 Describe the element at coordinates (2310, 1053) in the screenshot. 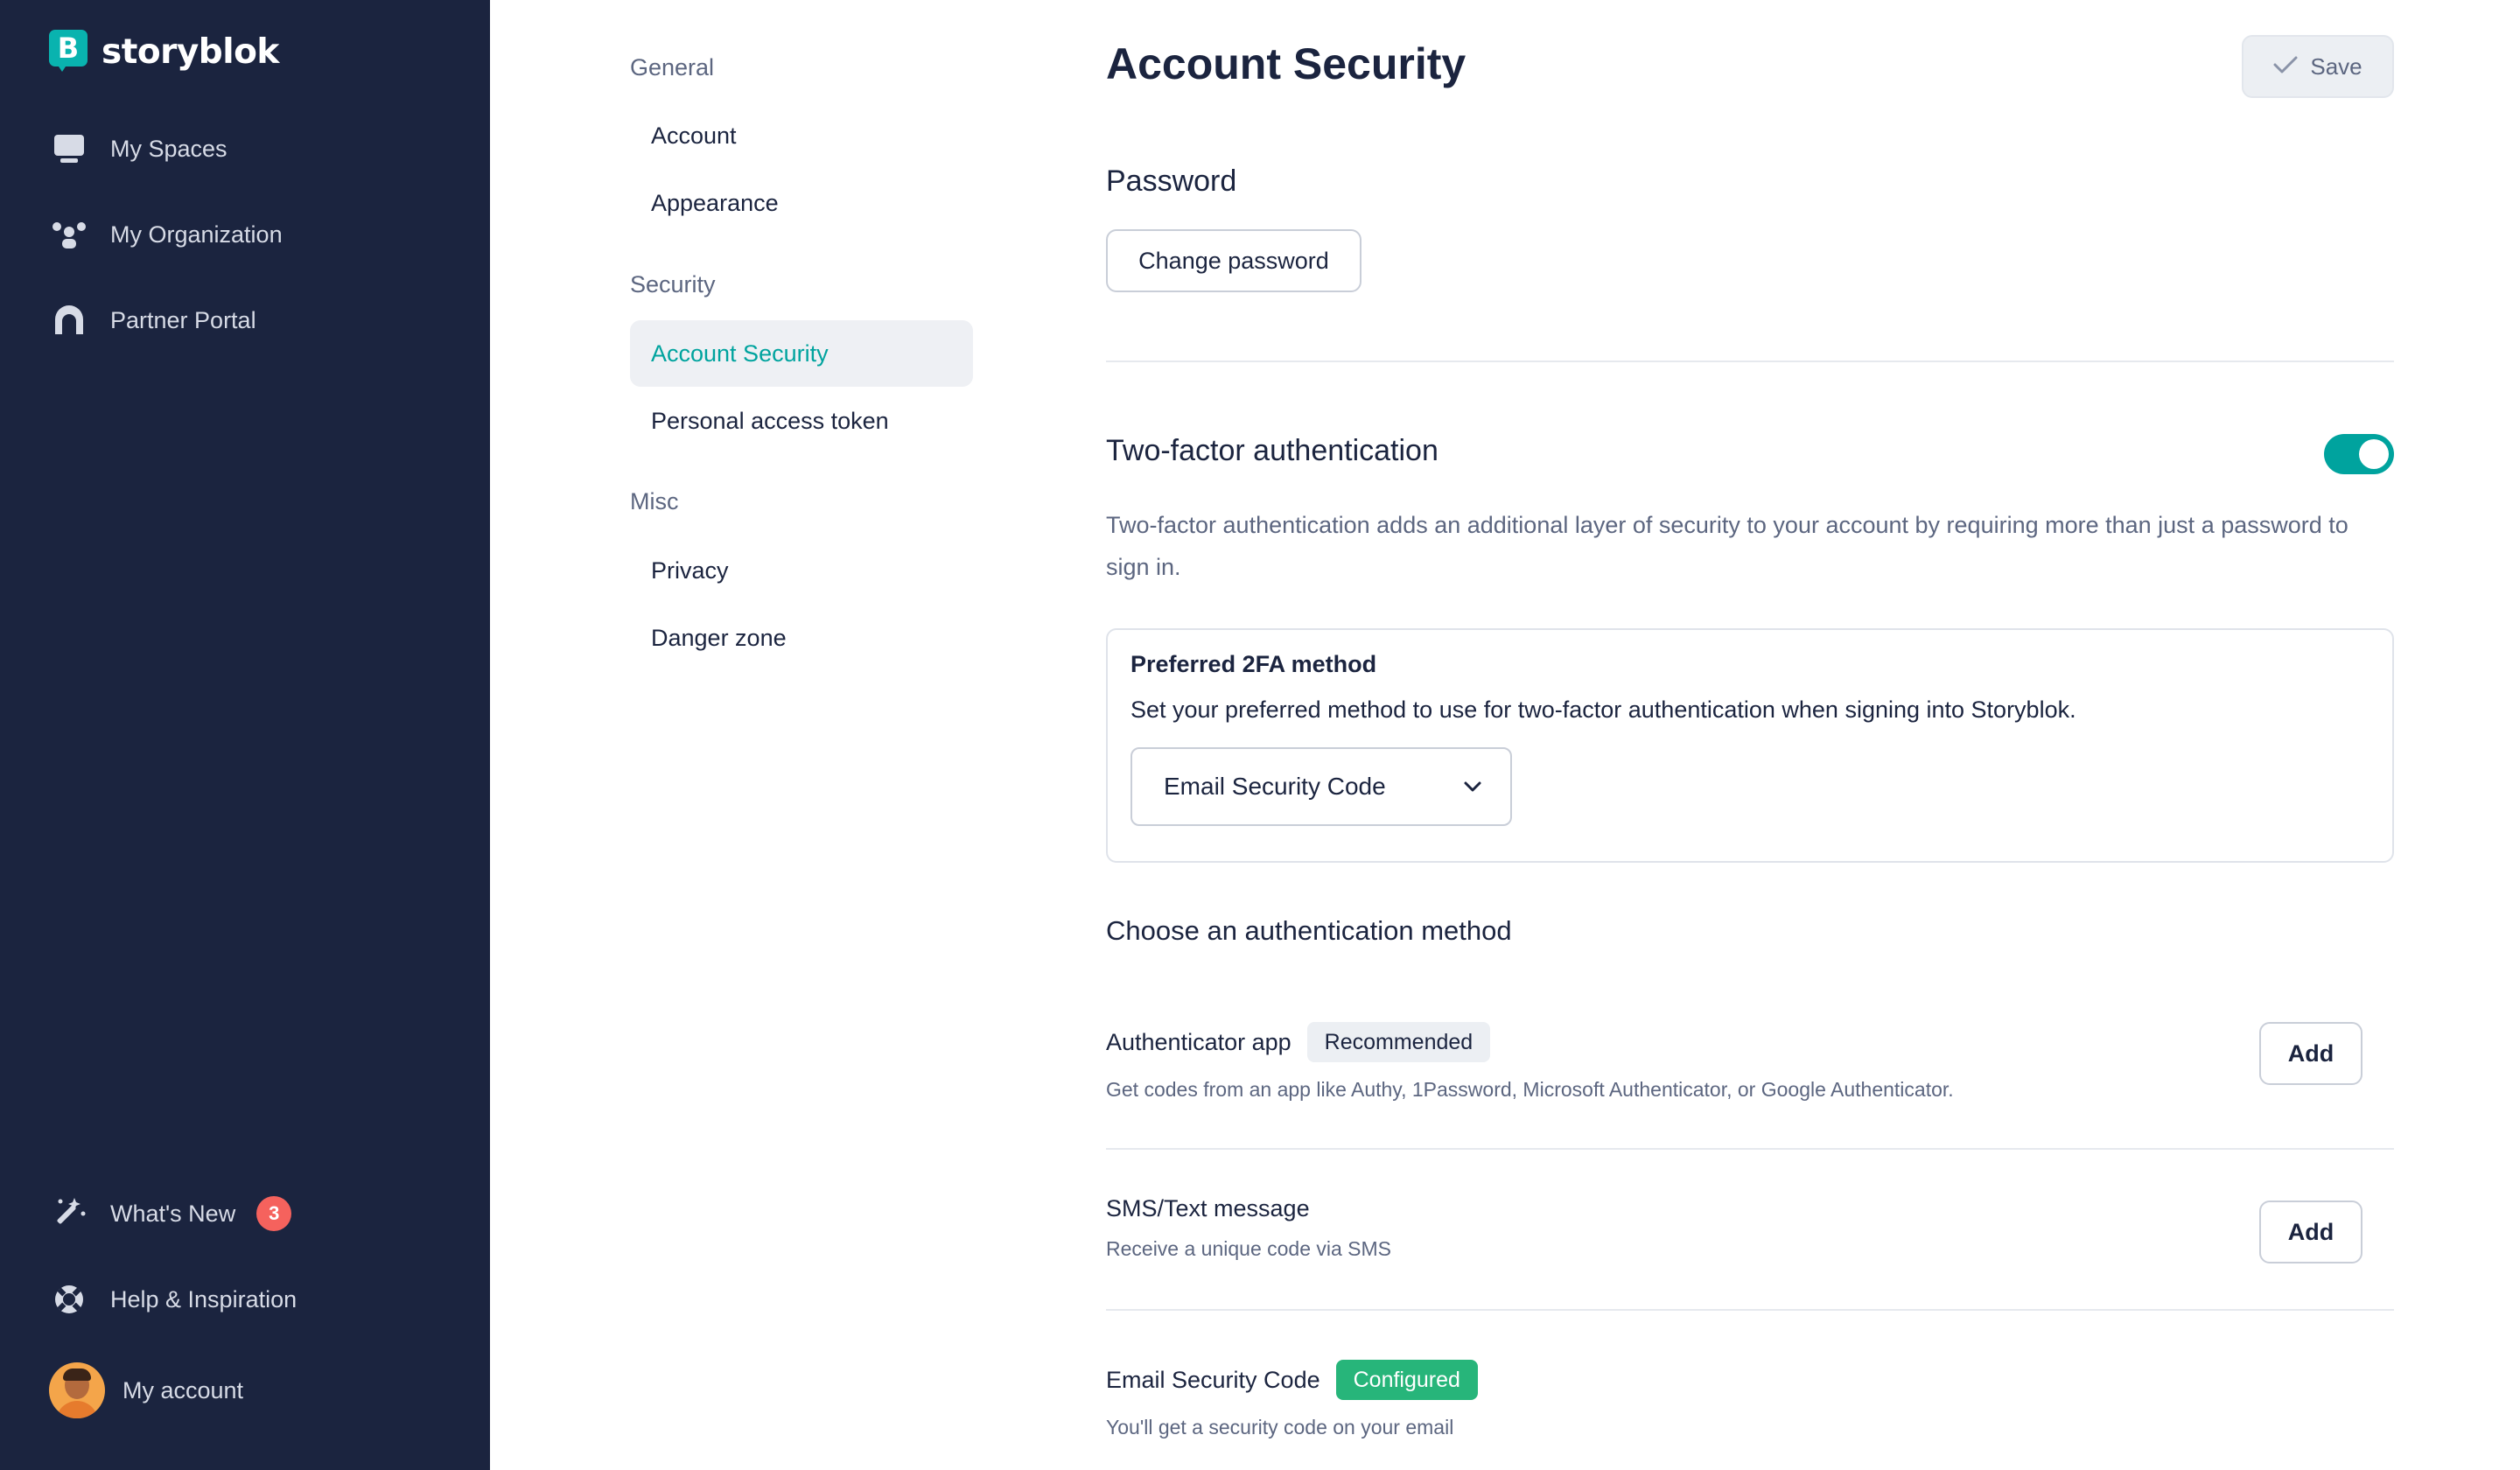

I see `add-authenticator-app-button: Add` at that location.